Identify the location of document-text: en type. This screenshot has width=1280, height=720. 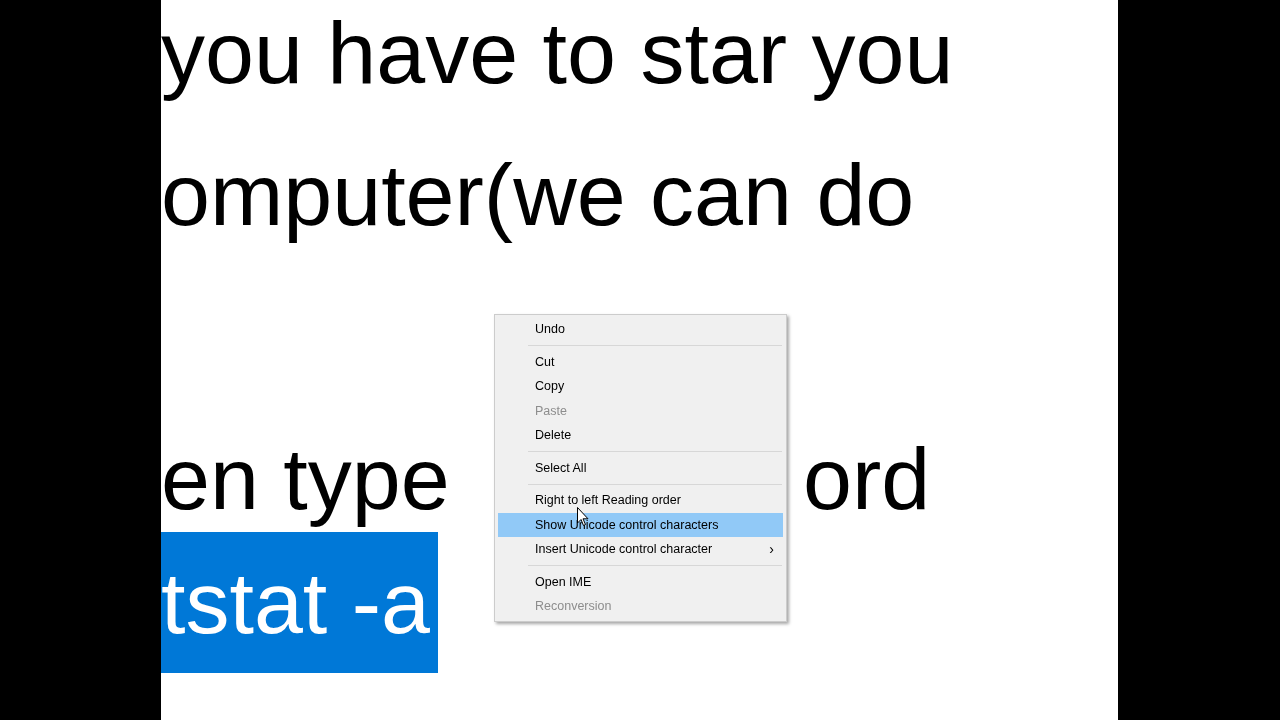
(305, 479).